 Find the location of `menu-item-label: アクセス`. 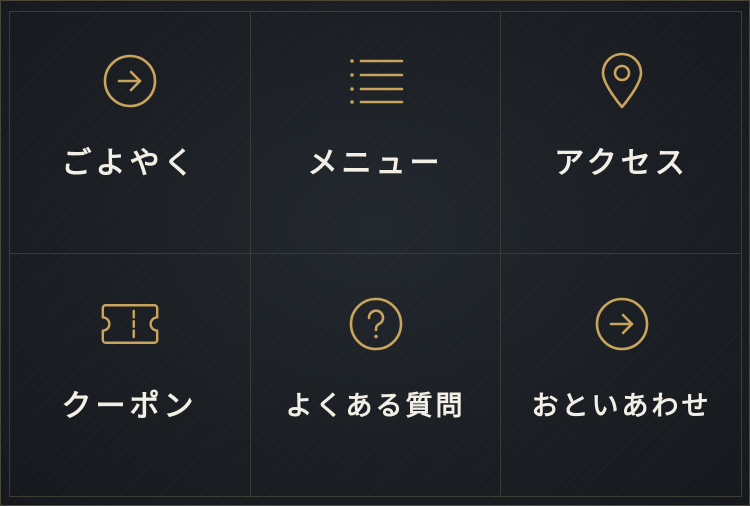

menu-item-label: アクセス is located at coordinates (621, 163).